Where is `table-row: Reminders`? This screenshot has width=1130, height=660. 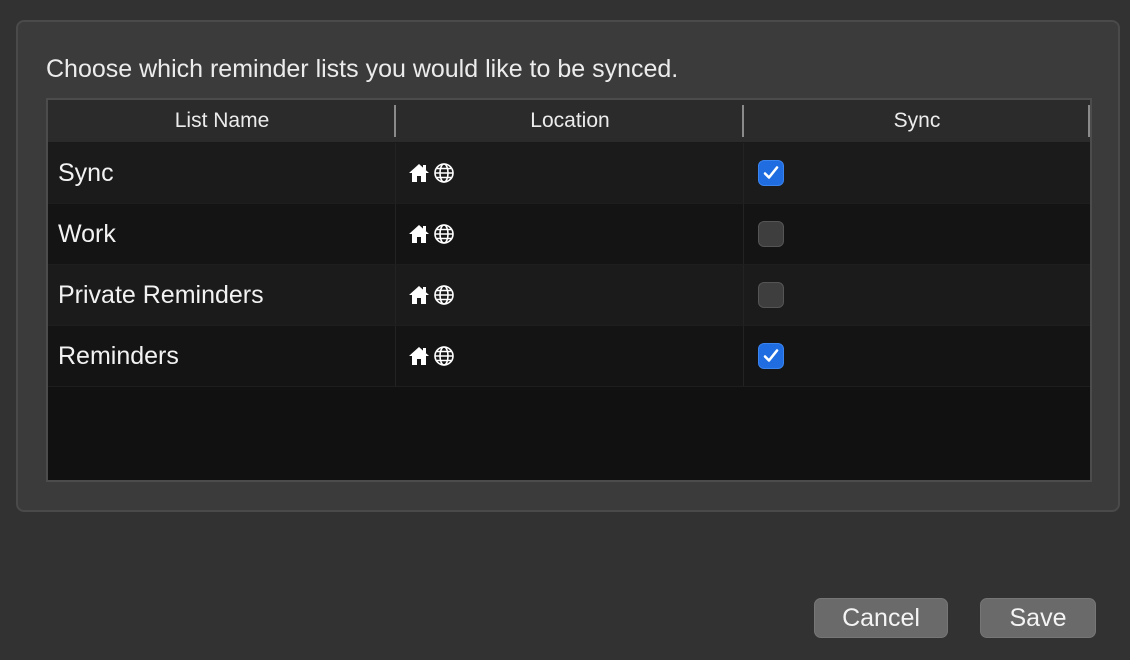 table-row: Reminders is located at coordinates (569, 356).